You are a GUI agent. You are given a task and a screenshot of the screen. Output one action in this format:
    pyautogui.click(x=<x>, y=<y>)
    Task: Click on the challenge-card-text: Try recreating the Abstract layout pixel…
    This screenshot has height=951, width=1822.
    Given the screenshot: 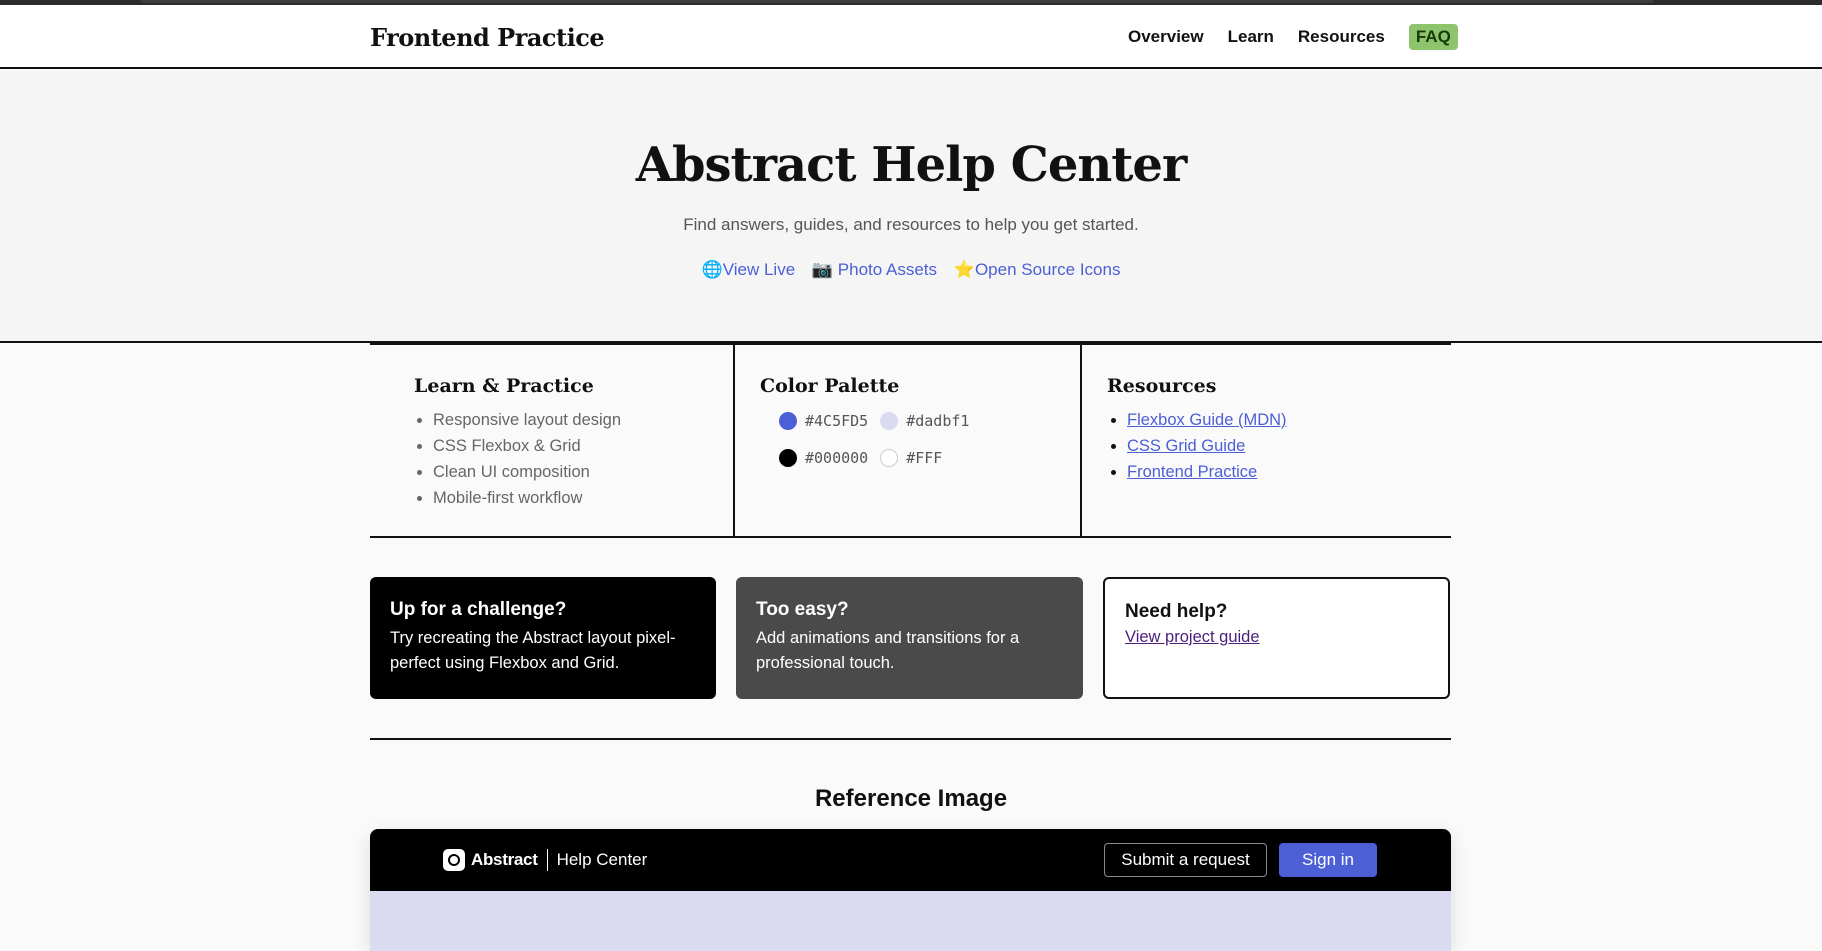 What is the action you would take?
    pyautogui.click(x=533, y=650)
    